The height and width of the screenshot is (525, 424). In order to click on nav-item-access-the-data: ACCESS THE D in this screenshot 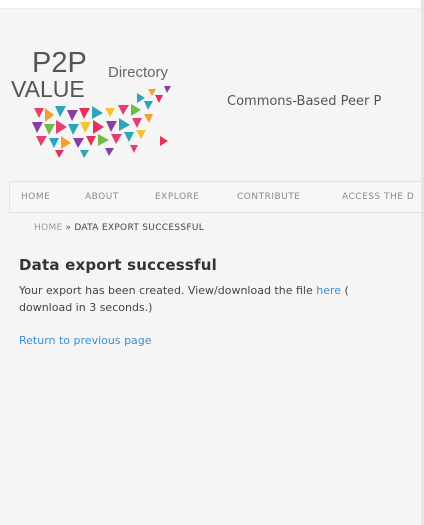, I will do `click(378, 197)`.